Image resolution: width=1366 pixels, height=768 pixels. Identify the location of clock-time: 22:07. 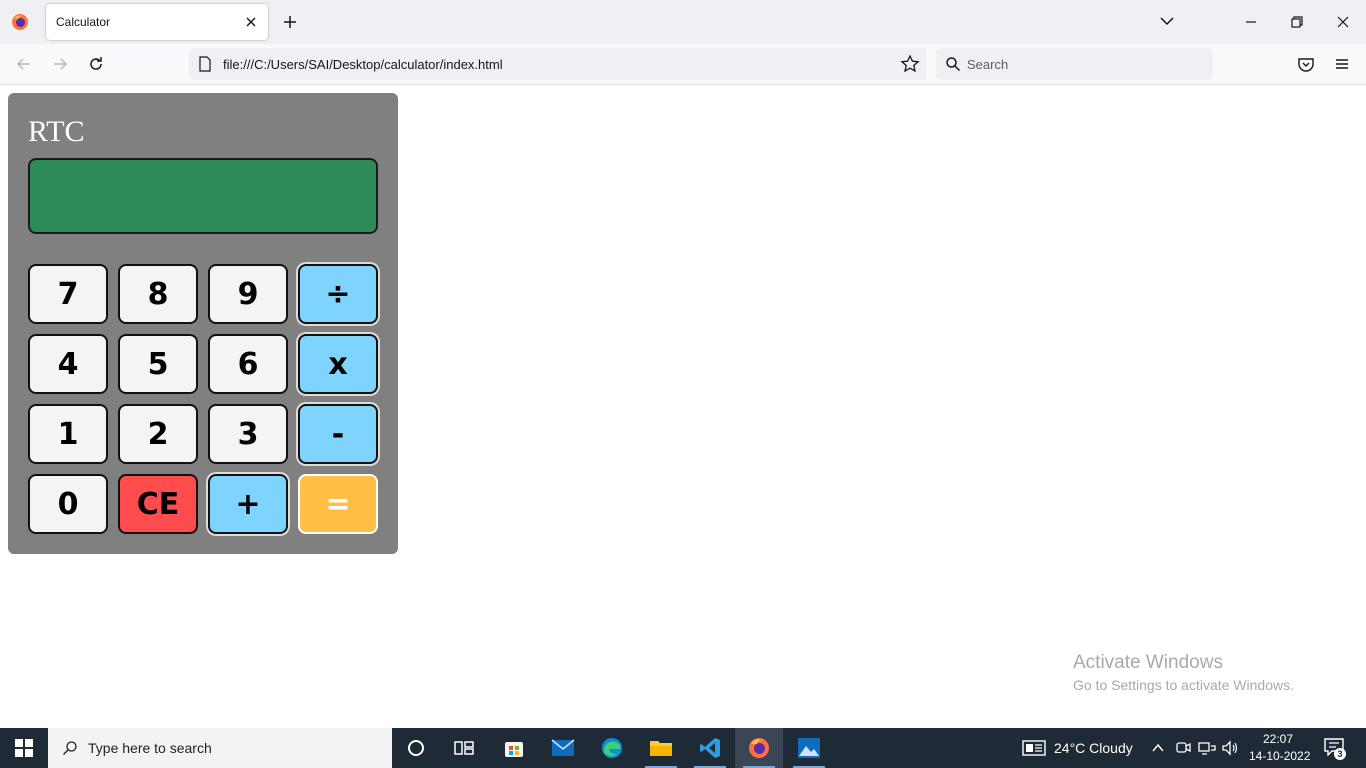
(1278, 739).